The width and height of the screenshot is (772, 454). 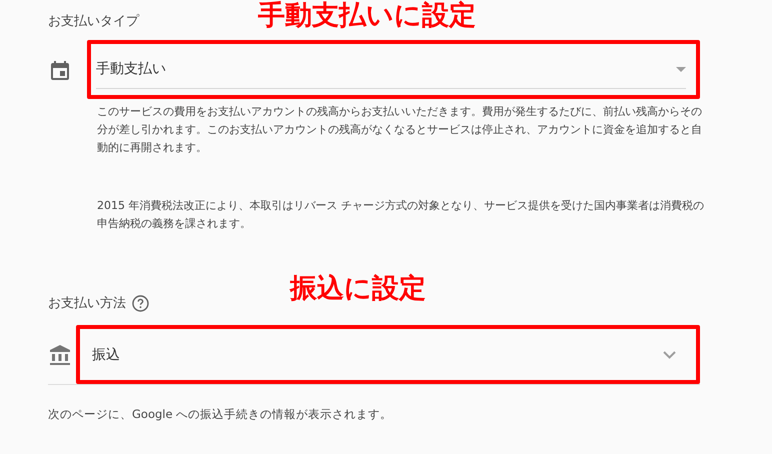 I want to click on payment-dropdown: 手動支払い, so click(x=391, y=69).